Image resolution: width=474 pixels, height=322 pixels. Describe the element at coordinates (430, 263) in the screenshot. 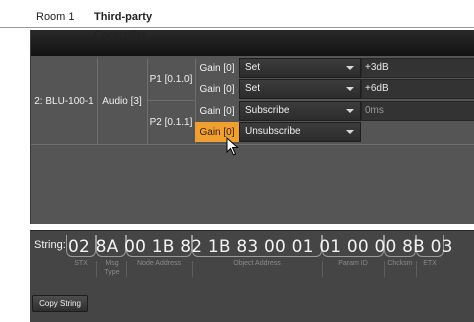

I see `field-label-etx: ETX` at that location.